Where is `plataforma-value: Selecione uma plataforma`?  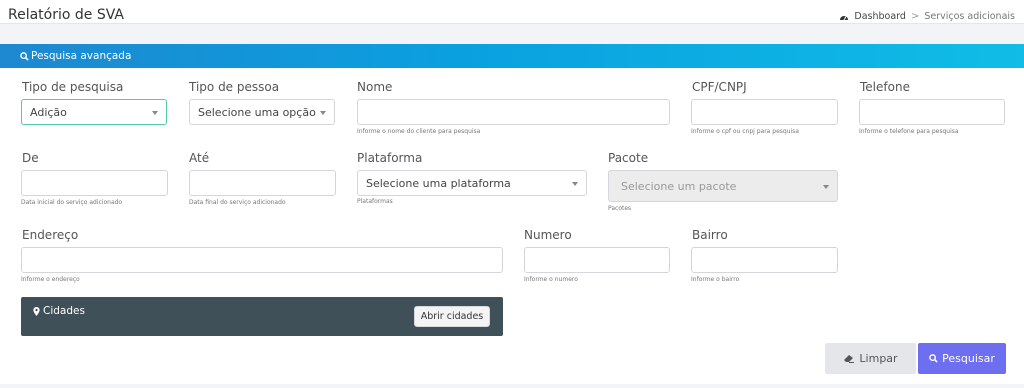
plataforma-value: Selecione uma plataforma is located at coordinates (438, 183).